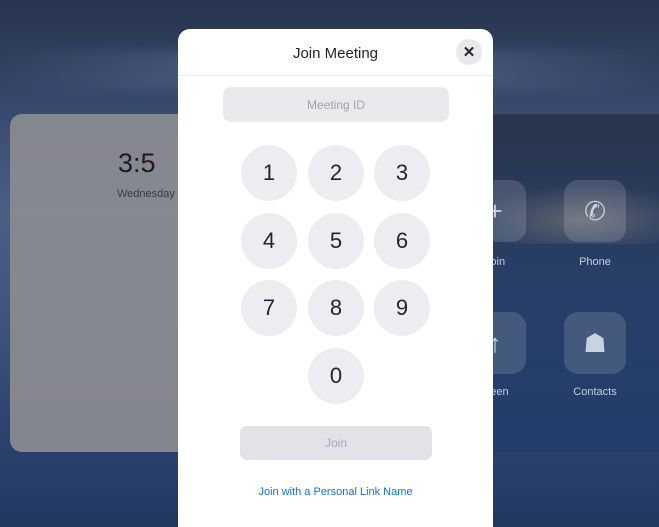  Describe the element at coordinates (402, 241) in the screenshot. I see `keypad-key-6: 6` at that location.